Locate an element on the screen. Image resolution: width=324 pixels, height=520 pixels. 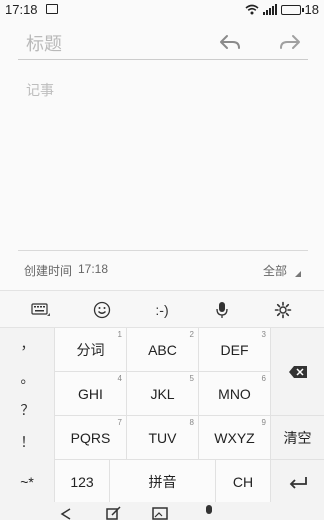
language-key: CH is located at coordinates (243, 482).